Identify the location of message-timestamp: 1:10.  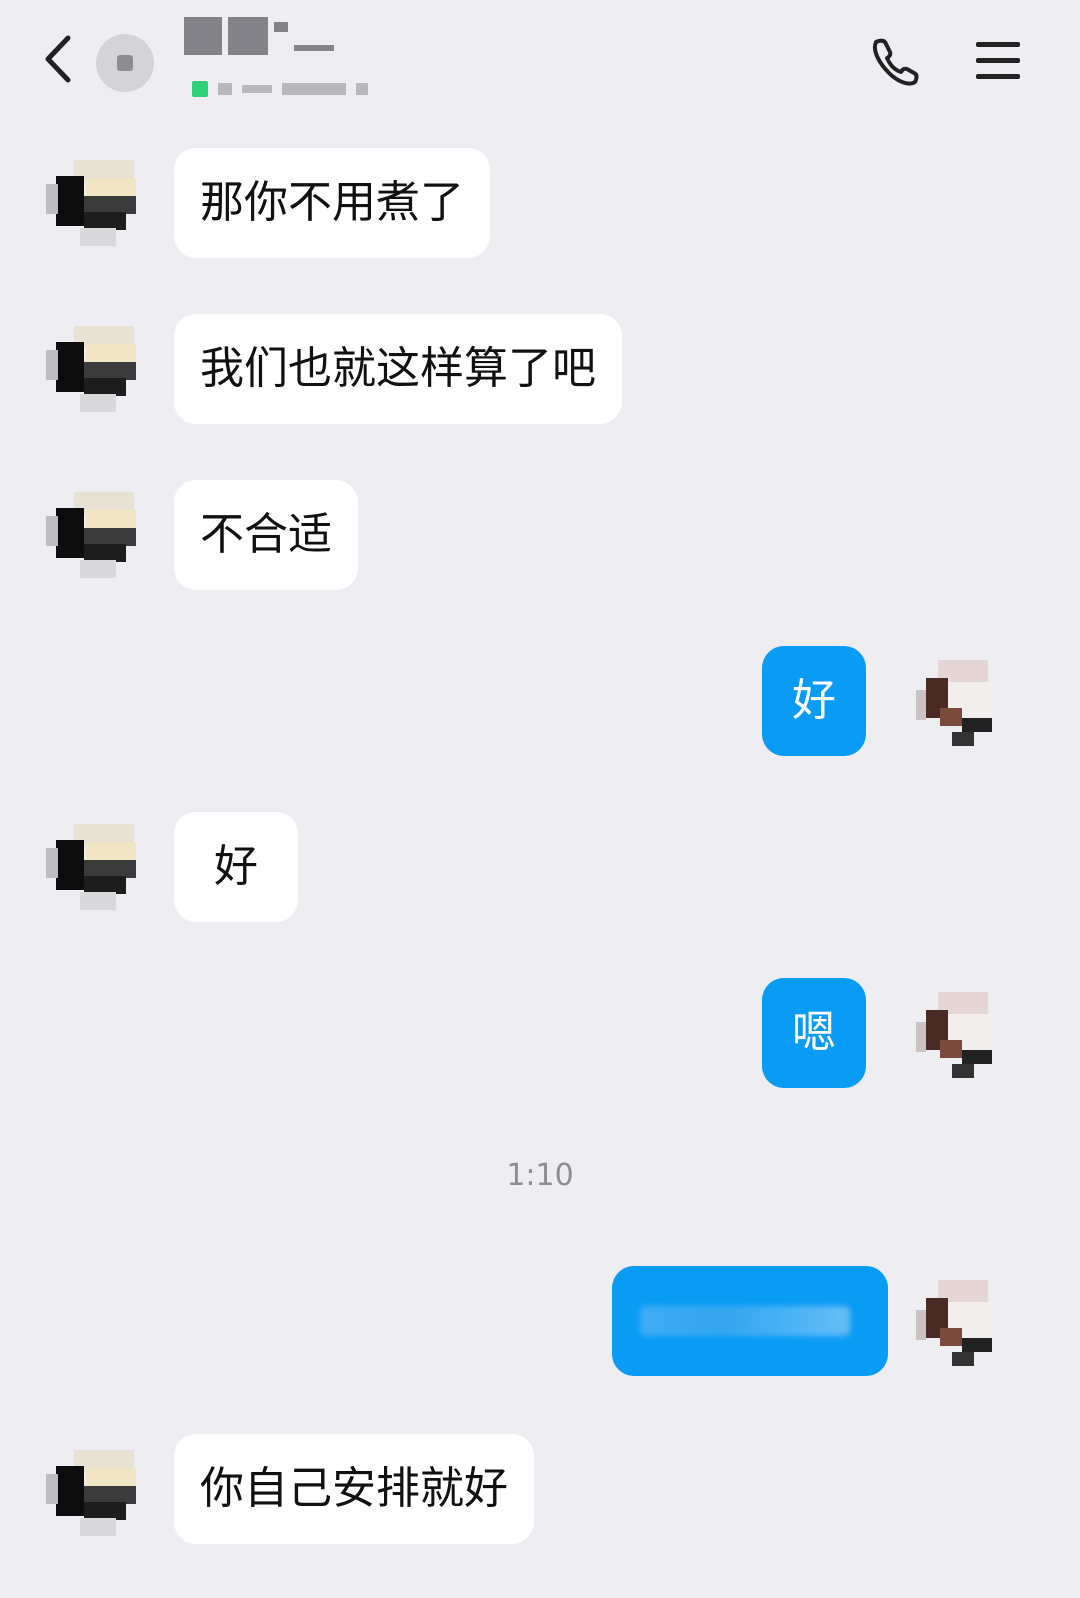
(540, 1175).